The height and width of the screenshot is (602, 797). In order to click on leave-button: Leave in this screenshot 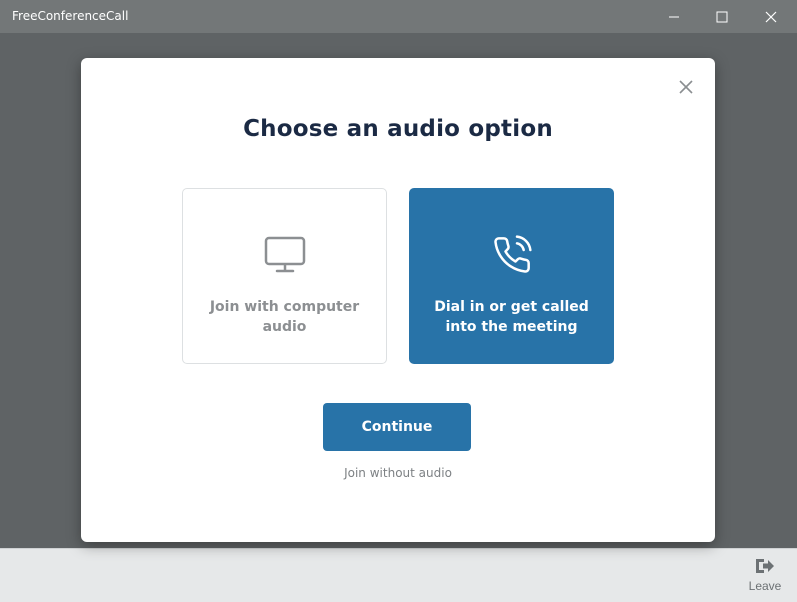, I will do `click(765, 575)`.